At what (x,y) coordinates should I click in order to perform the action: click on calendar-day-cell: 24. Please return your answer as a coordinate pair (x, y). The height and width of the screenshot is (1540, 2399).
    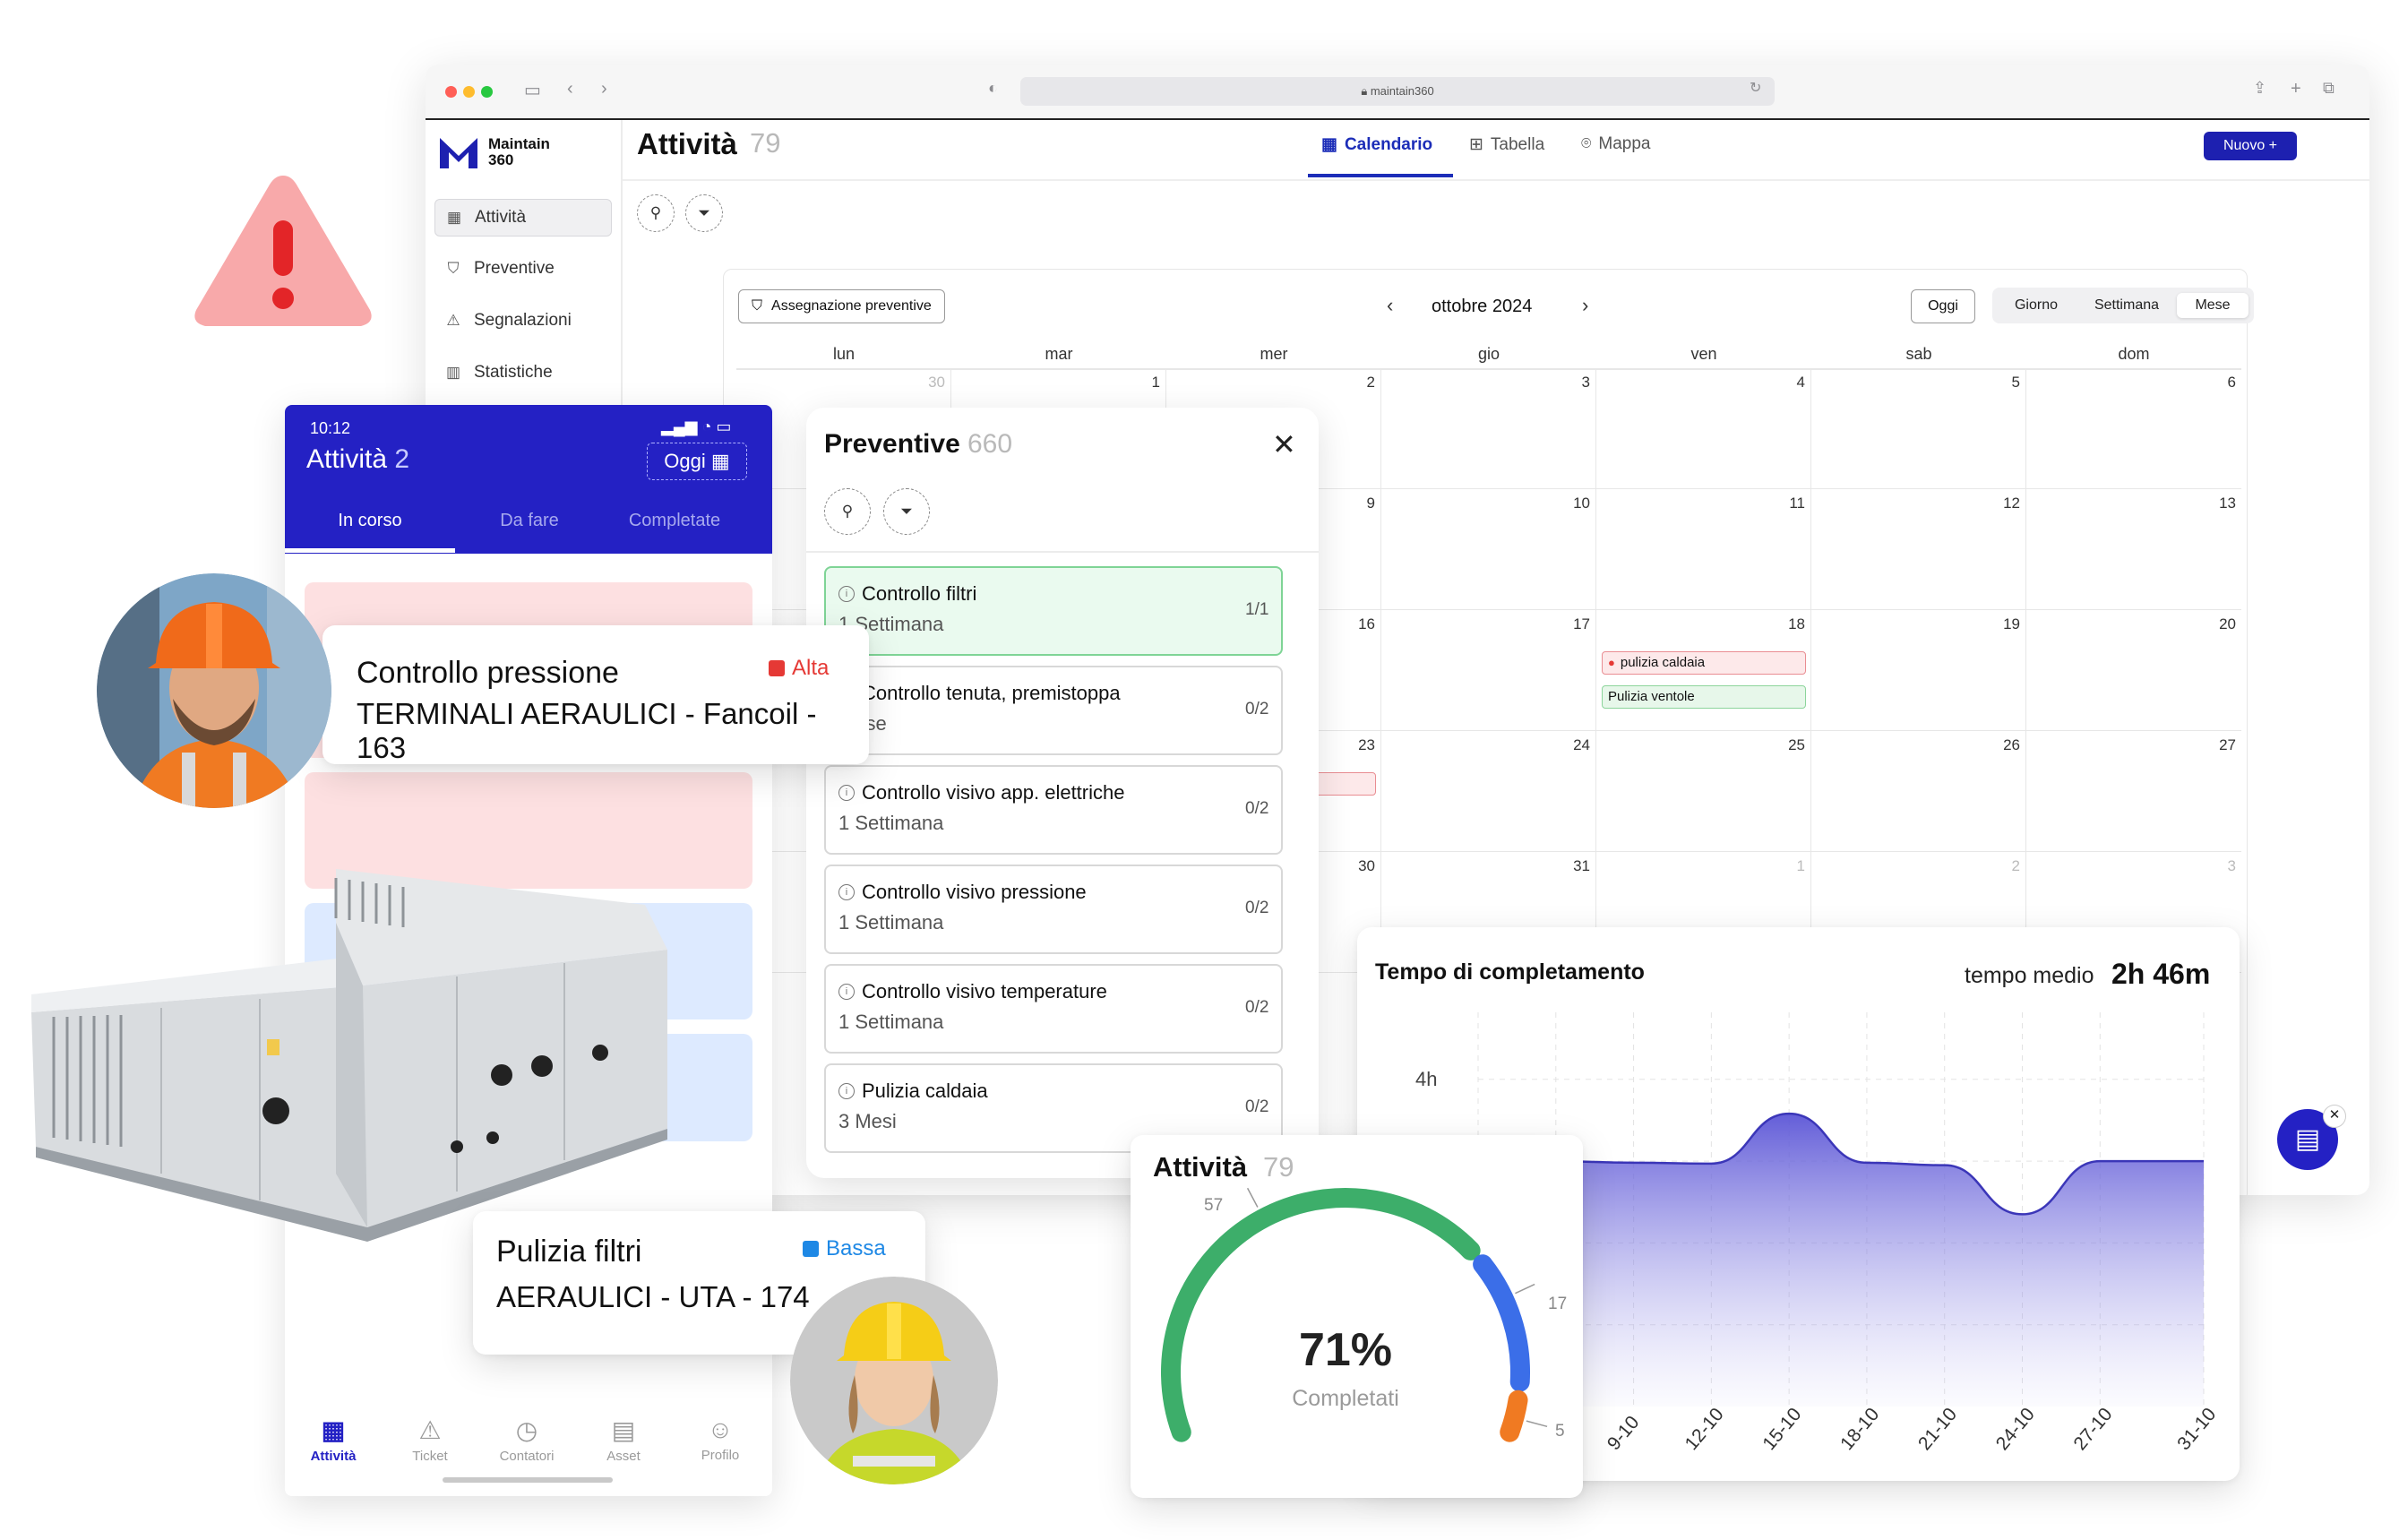
    Looking at the image, I should click on (1488, 791).